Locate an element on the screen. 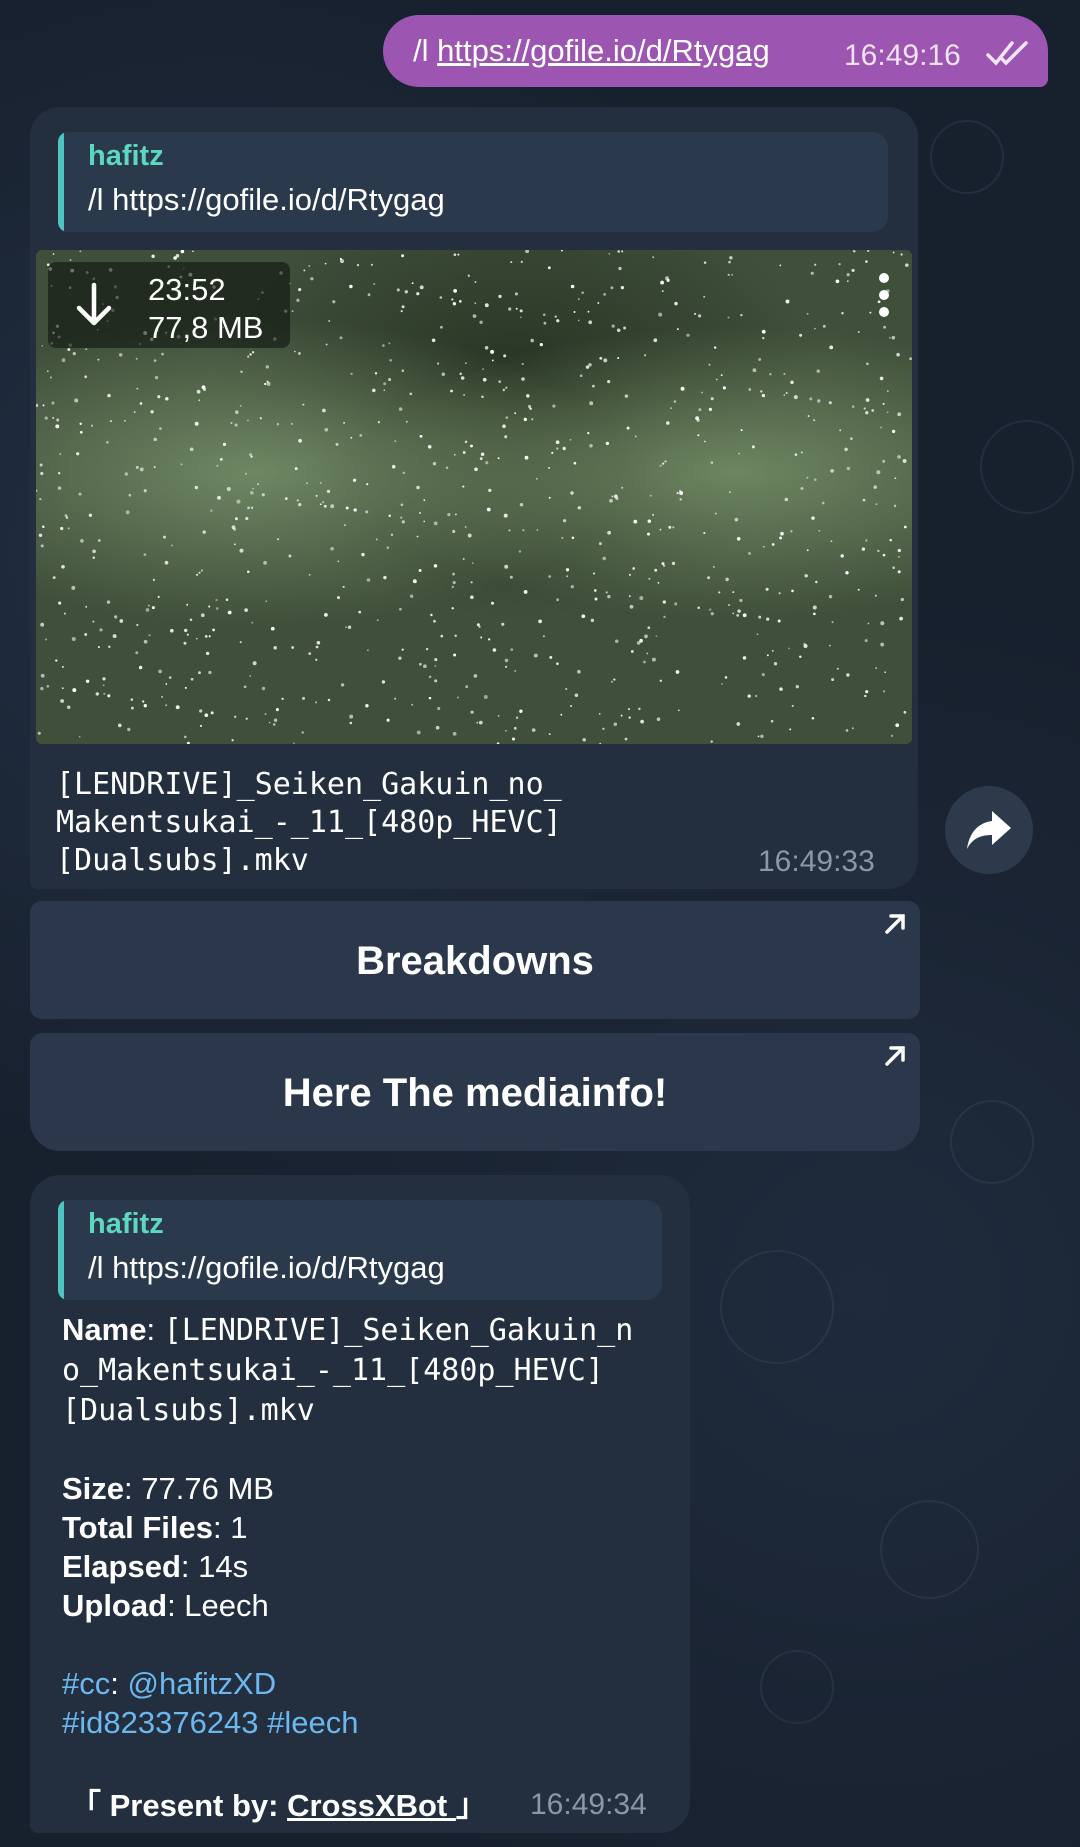 The height and width of the screenshot is (1847, 1080). download-arrow-icon is located at coordinates (94, 304).